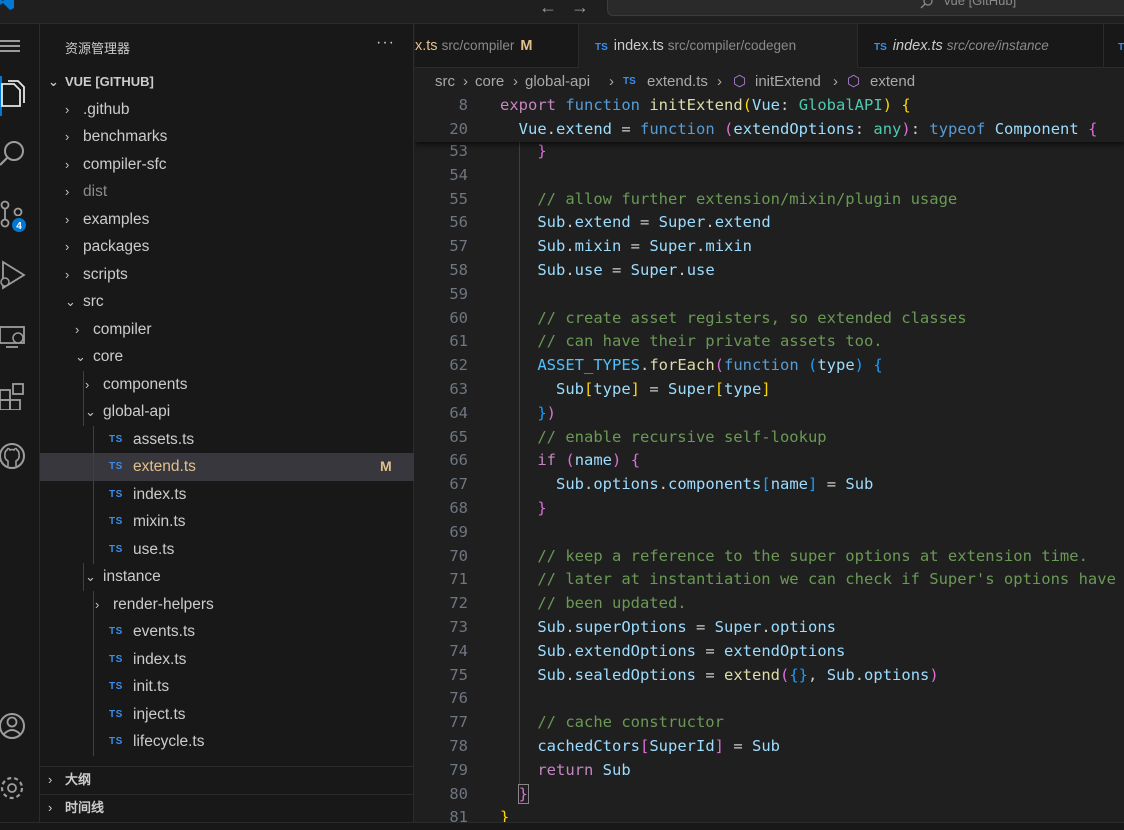  What do you see at coordinates (458, 746) in the screenshot?
I see `line-number: 78` at bounding box center [458, 746].